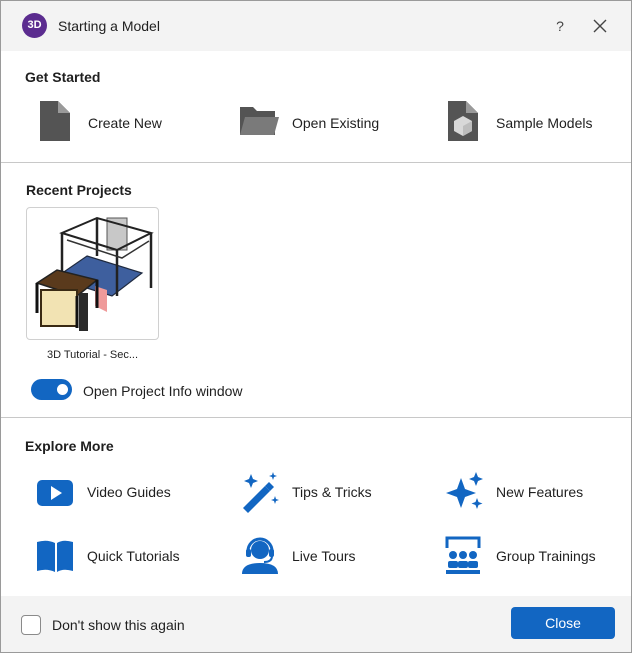 This screenshot has width=632, height=653. I want to click on model-preview-image, so click(94, 273).